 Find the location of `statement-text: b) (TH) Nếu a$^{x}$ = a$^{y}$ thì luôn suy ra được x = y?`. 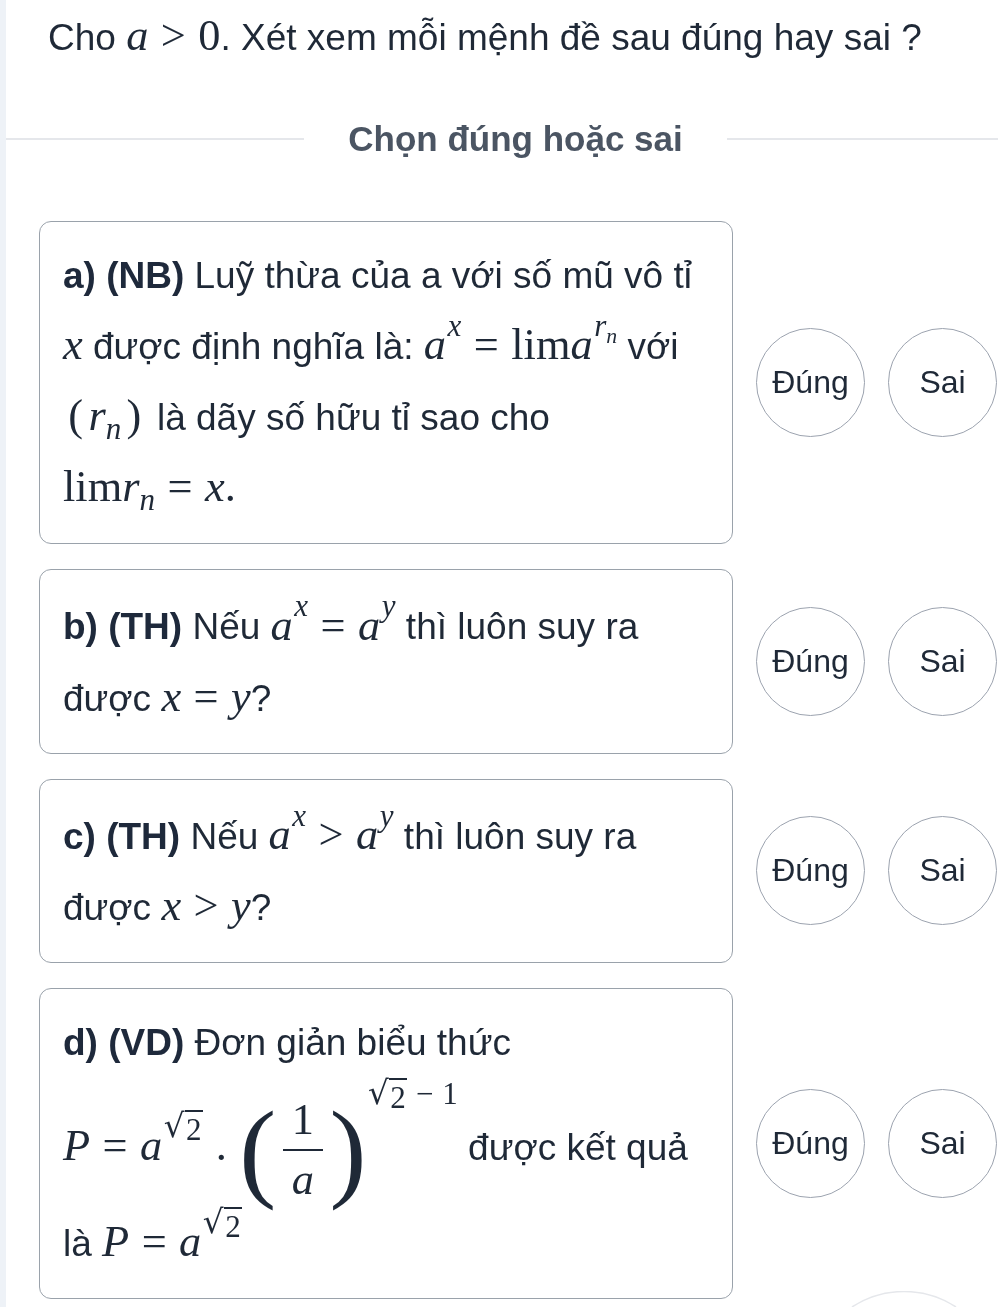

statement-text: b) (TH) Nếu a$^{x}$ = a$^{y}$ thì luôn suy ra được x = y? is located at coordinates (351, 656).